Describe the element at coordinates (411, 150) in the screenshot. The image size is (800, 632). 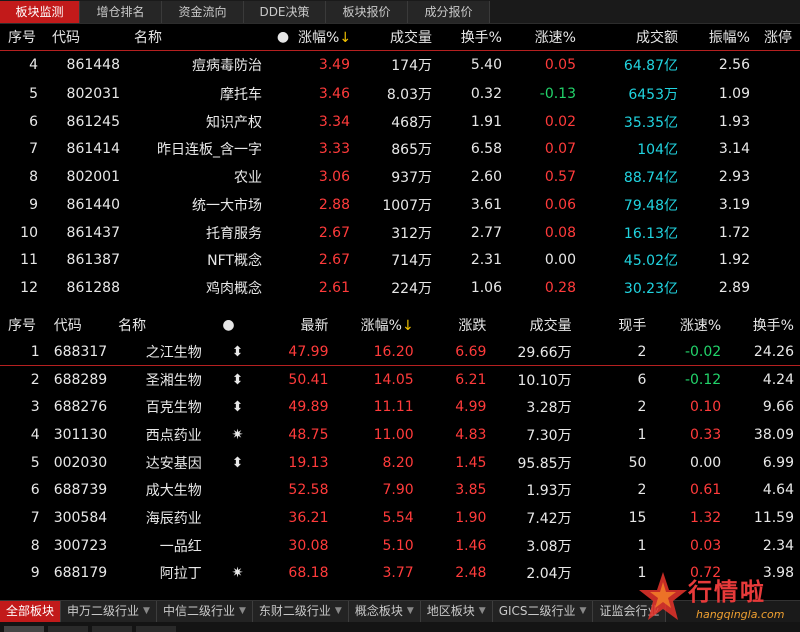
I see `cell-volume: 865万` at that location.